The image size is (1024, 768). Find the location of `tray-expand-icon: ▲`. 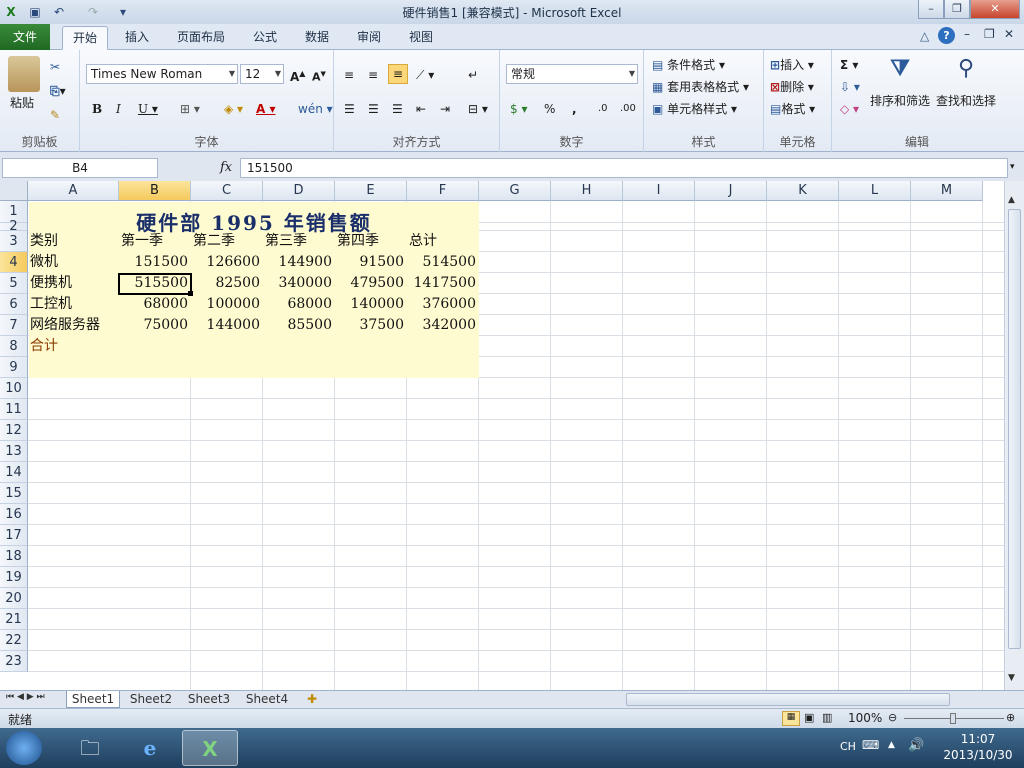

tray-expand-icon: ▲ is located at coordinates (891, 745).